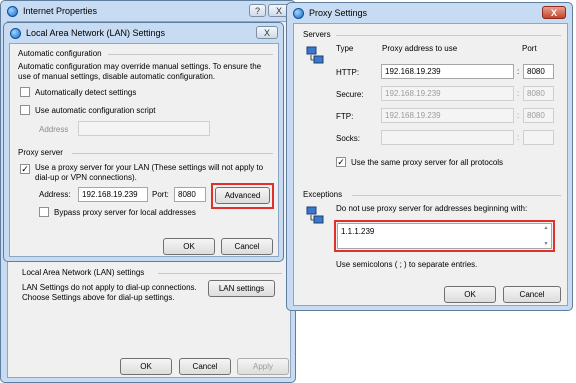 This screenshot has height=383, width=576. Describe the element at coordinates (113, 194) in the screenshot. I see `proxy-address-input: 192.168.19.239` at that location.